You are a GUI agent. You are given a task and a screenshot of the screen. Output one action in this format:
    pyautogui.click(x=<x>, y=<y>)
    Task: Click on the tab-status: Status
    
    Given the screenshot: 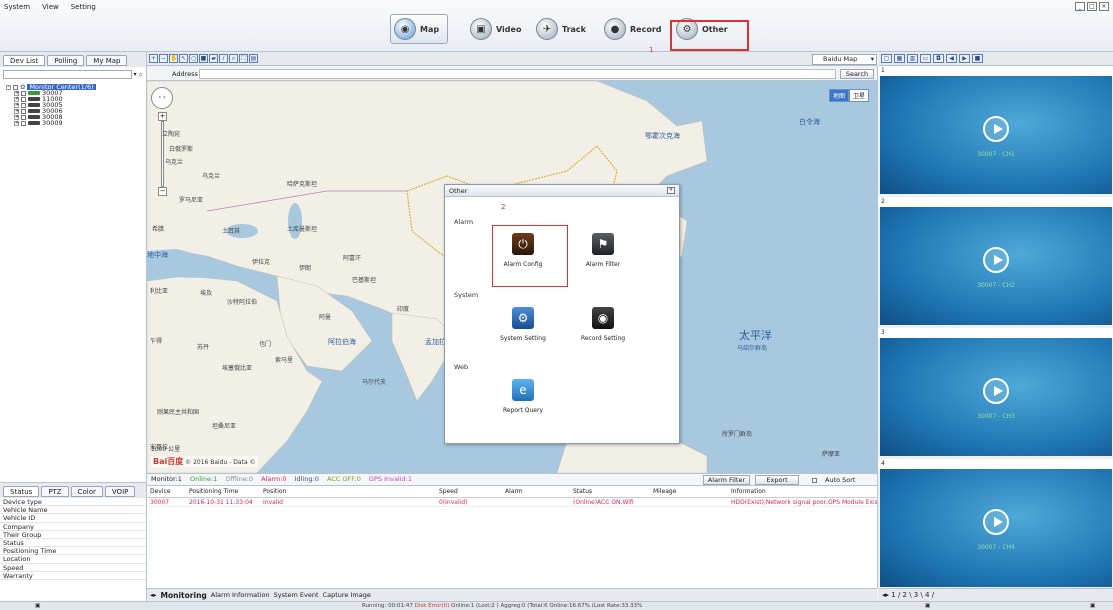 What is the action you would take?
    pyautogui.click(x=21, y=491)
    